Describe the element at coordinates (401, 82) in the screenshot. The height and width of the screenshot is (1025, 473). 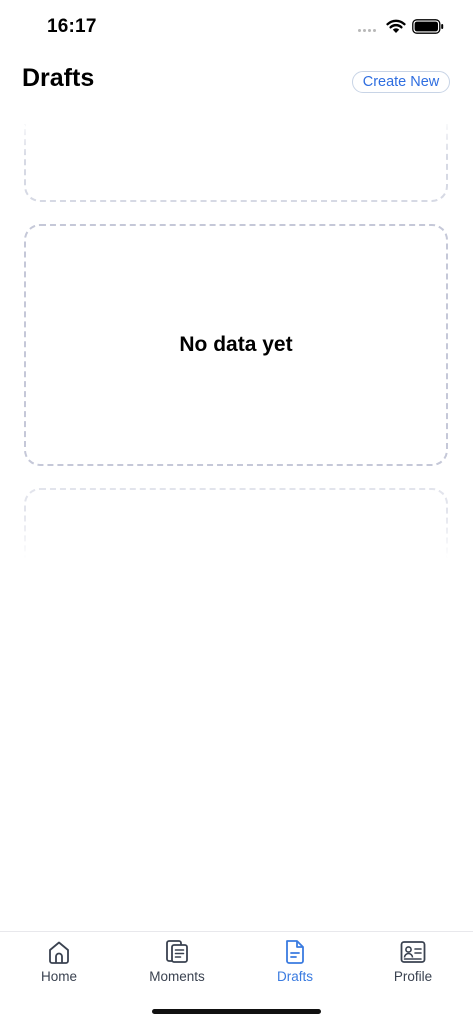
I see `create-new-button: Create New` at that location.